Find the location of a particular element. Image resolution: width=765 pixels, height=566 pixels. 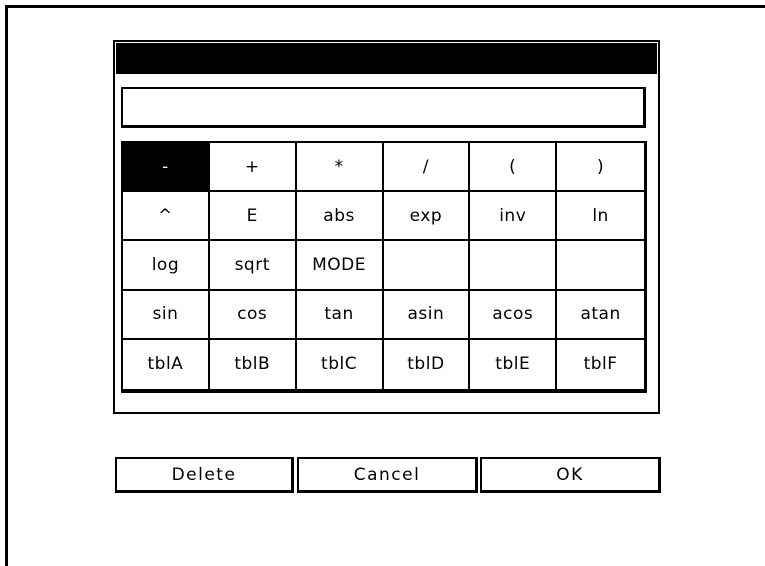

ok-button: OK is located at coordinates (570, 475).